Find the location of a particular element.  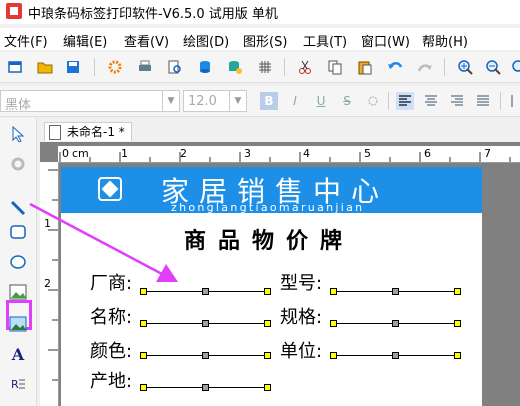

font-family-value: 黑体 is located at coordinates (18, 105).